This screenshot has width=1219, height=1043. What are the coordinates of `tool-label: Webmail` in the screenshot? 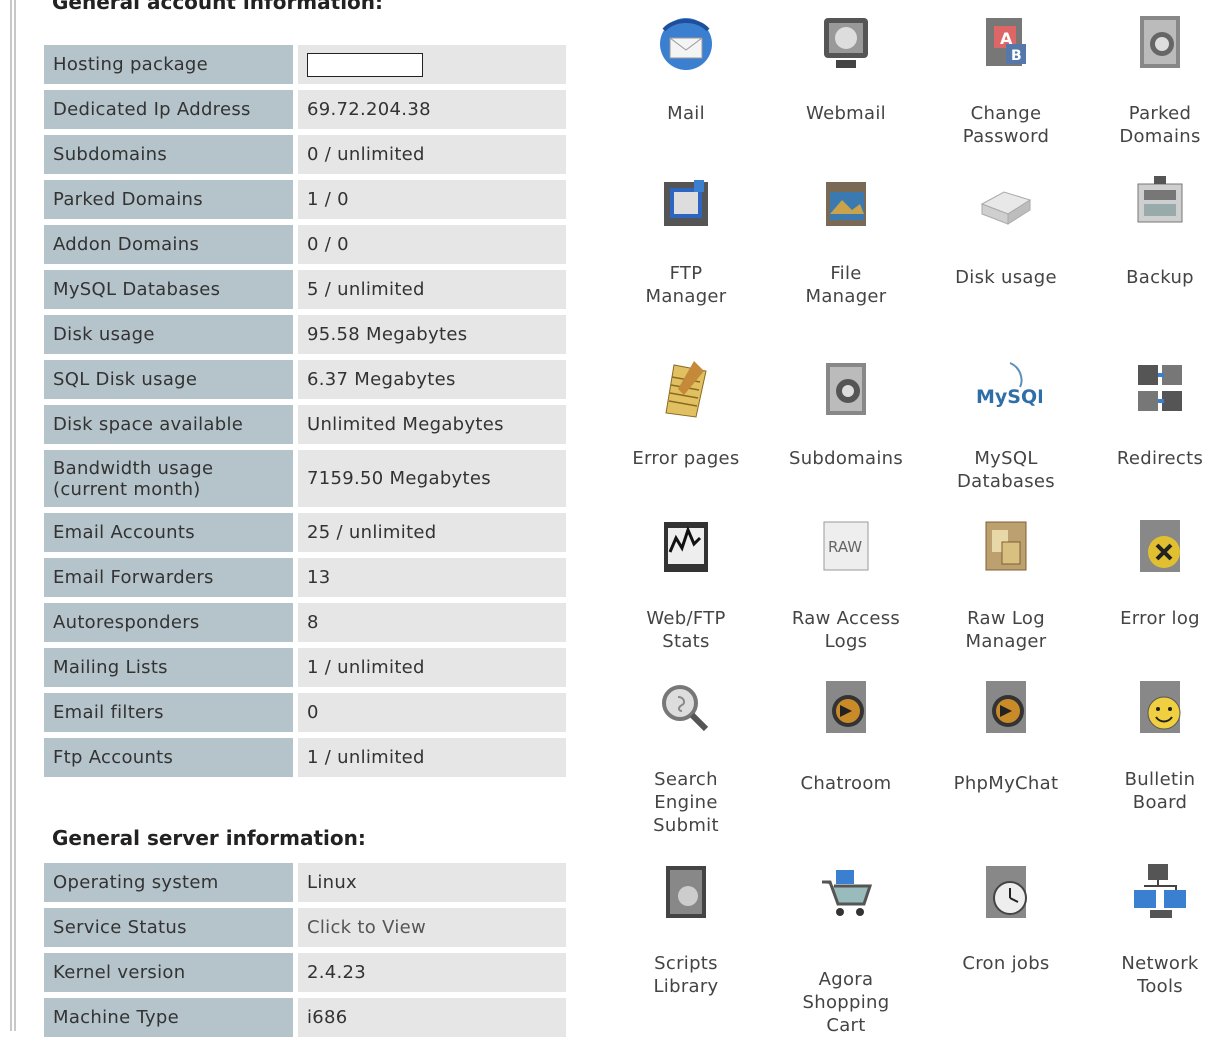 It's located at (846, 113).